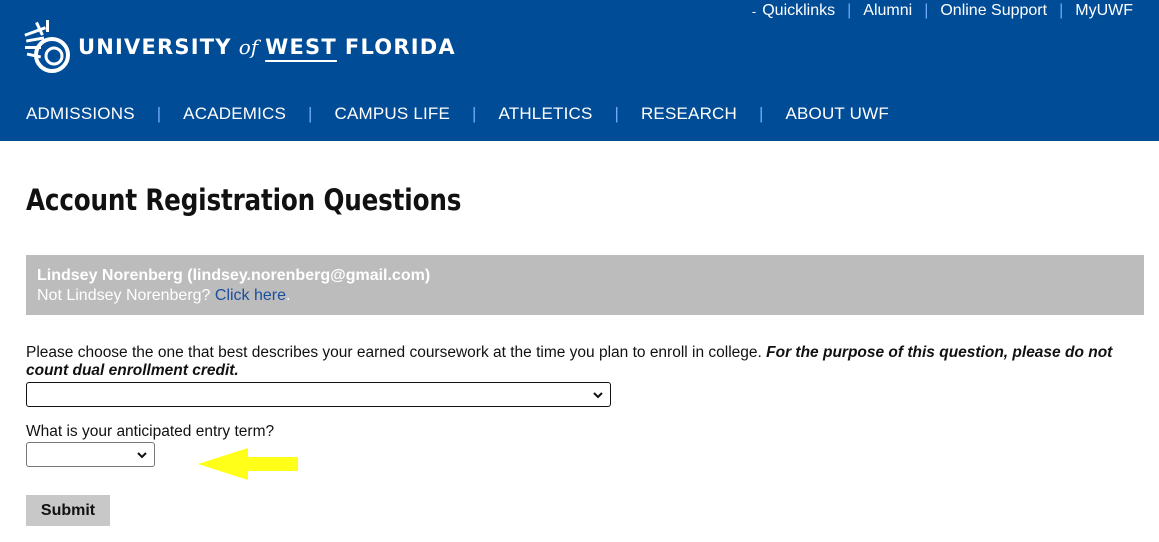  Describe the element at coordinates (244, 200) in the screenshot. I see `page-title: Account Registration Questions` at that location.